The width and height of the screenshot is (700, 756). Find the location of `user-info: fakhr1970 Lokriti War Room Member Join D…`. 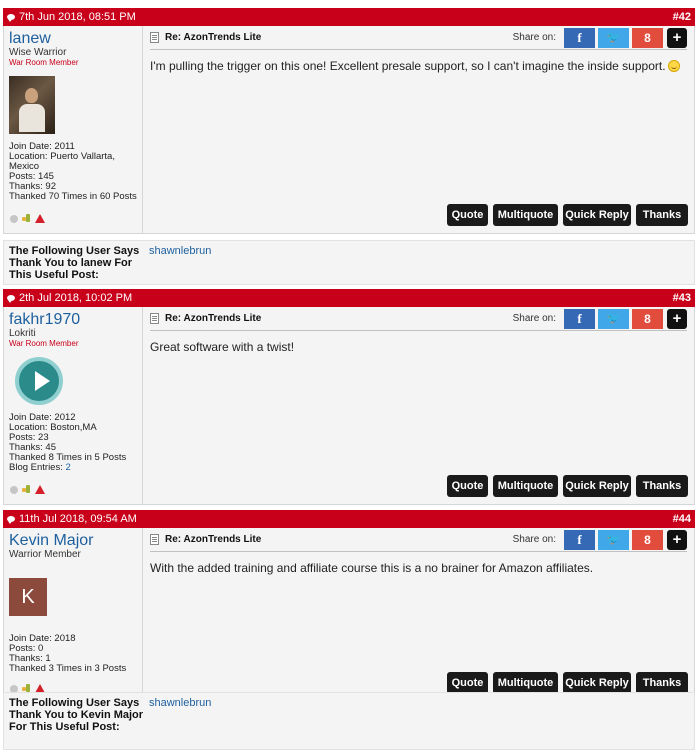

user-info: fakhr1970 Lokriti War Room Member Join D… is located at coordinates (73, 405).